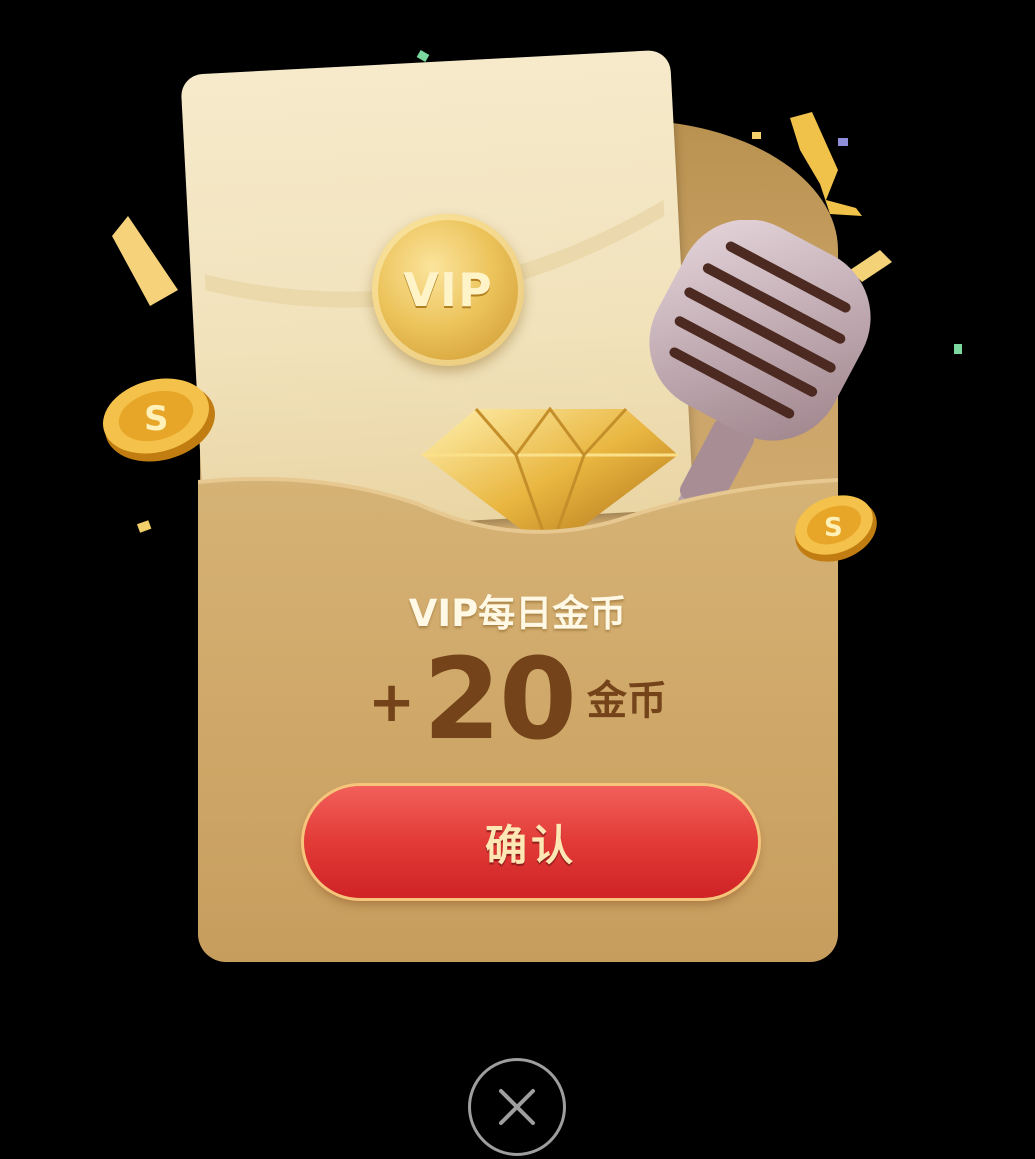  I want to click on close-button, so click(517, 1107).